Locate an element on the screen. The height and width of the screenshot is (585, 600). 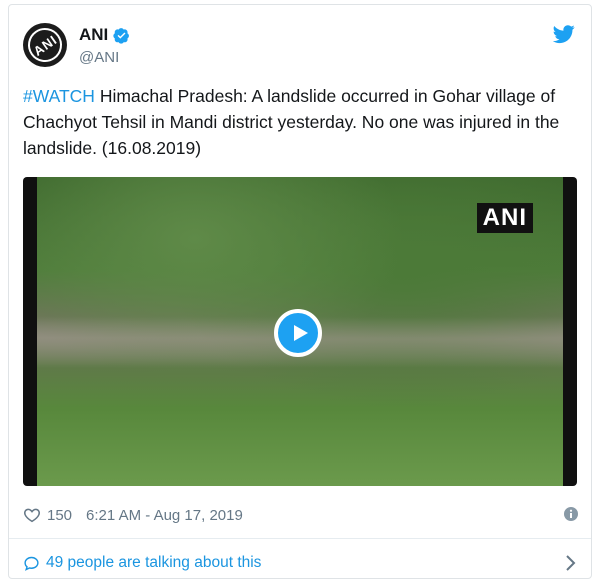
verified-icon is located at coordinates (121, 35).